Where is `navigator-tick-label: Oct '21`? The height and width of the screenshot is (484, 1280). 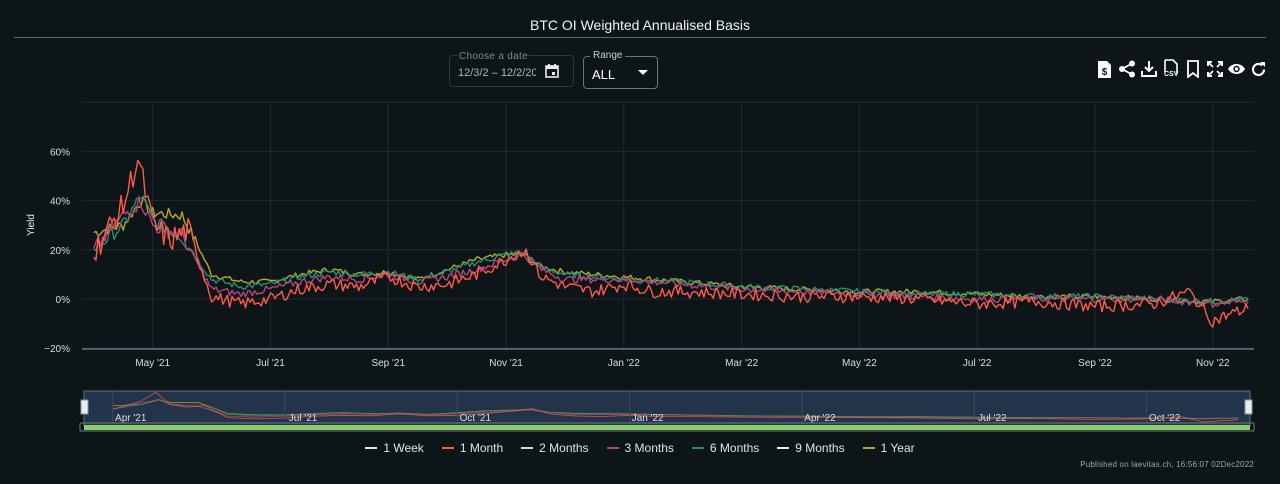
navigator-tick-label: Oct '21 is located at coordinates (476, 418).